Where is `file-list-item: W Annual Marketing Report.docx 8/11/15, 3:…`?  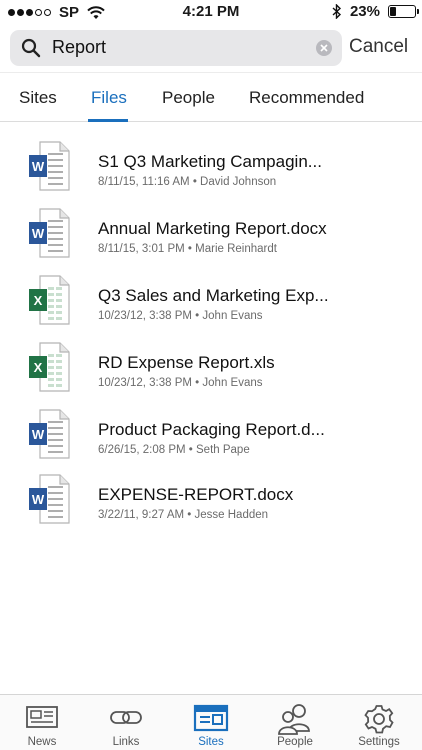 file-list-item: W Annual Marketing Report.docx 8/11/15, 3:… is located at coordinates (211, 235).